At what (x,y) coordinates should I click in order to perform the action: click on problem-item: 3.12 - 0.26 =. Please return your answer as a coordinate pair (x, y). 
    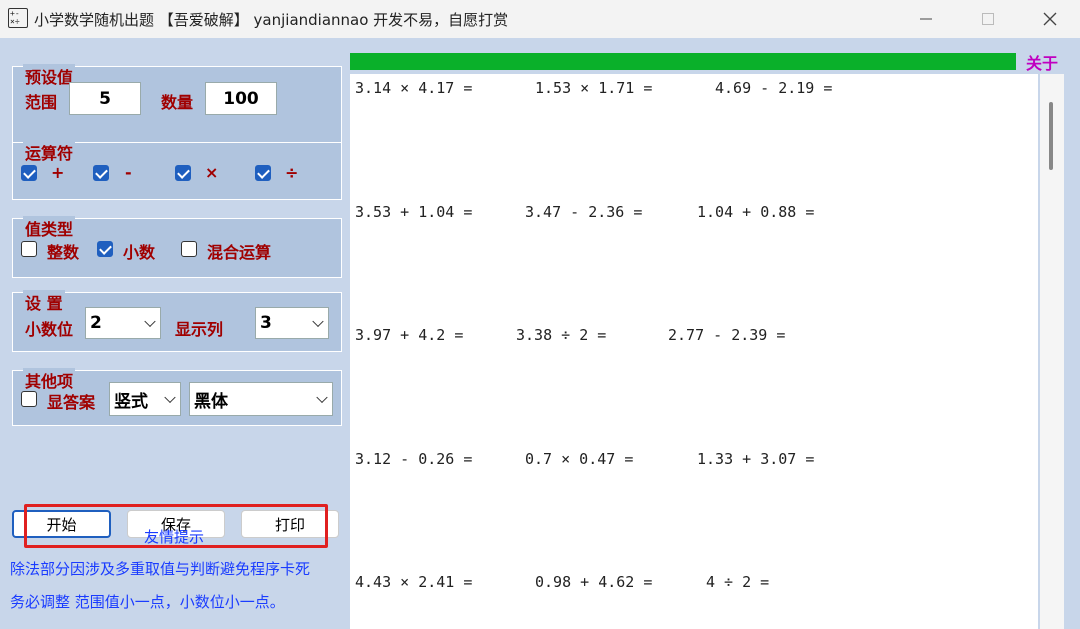
    Looking at the image, I should click on (414, 459).